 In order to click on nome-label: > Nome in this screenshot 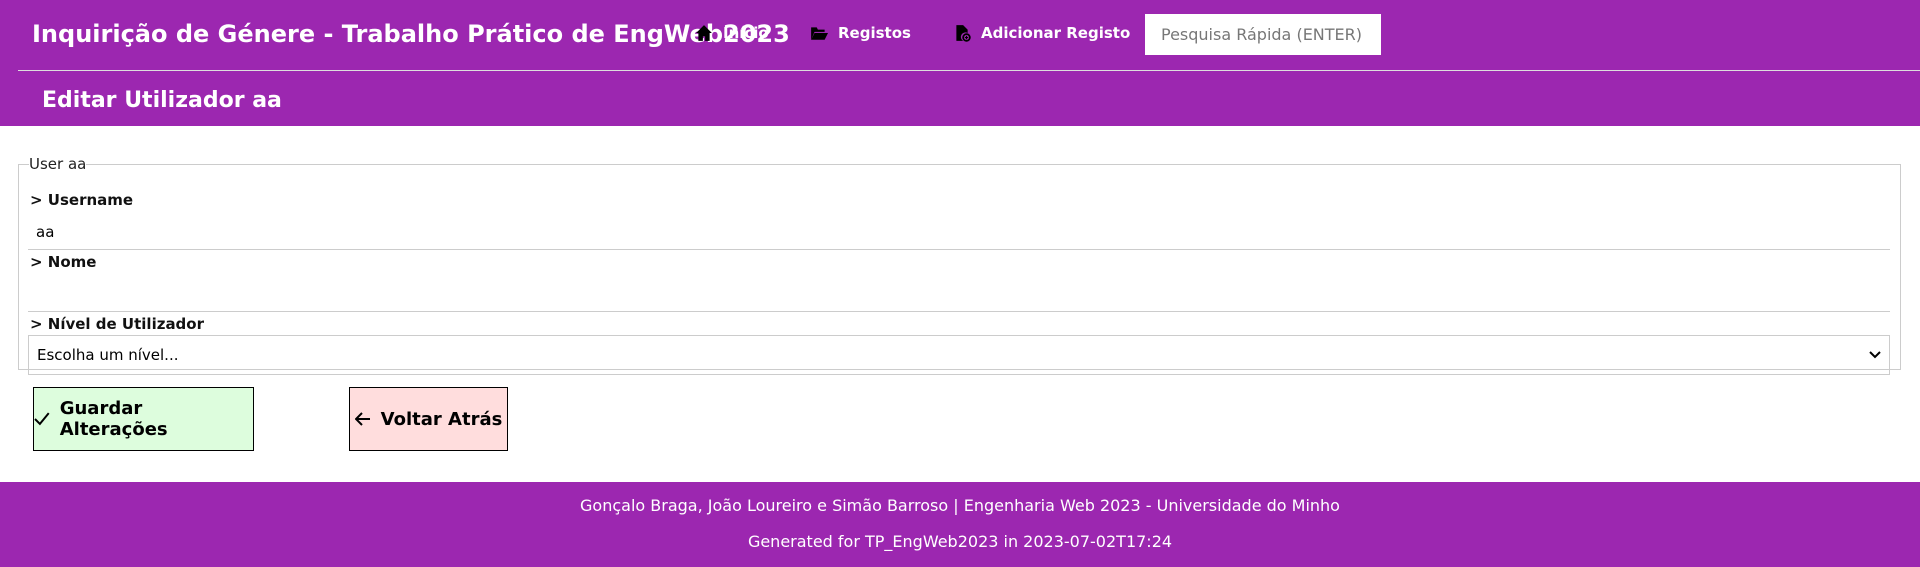, I will do `click(63, 262)`.